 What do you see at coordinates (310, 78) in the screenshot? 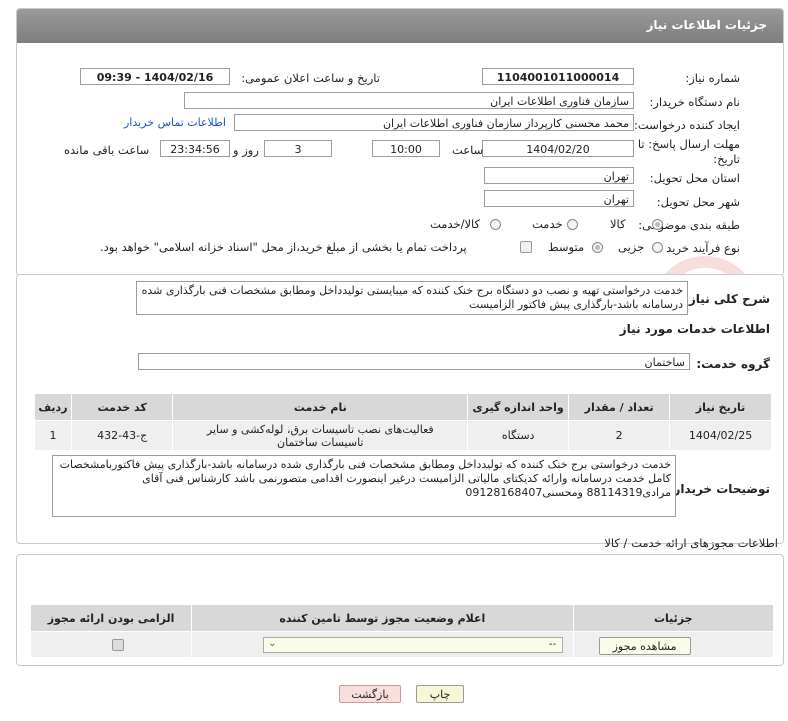
I see `announce-date-label: تاریخ و ساعت اعلان عمومی:` at bounding box center [310, 78].